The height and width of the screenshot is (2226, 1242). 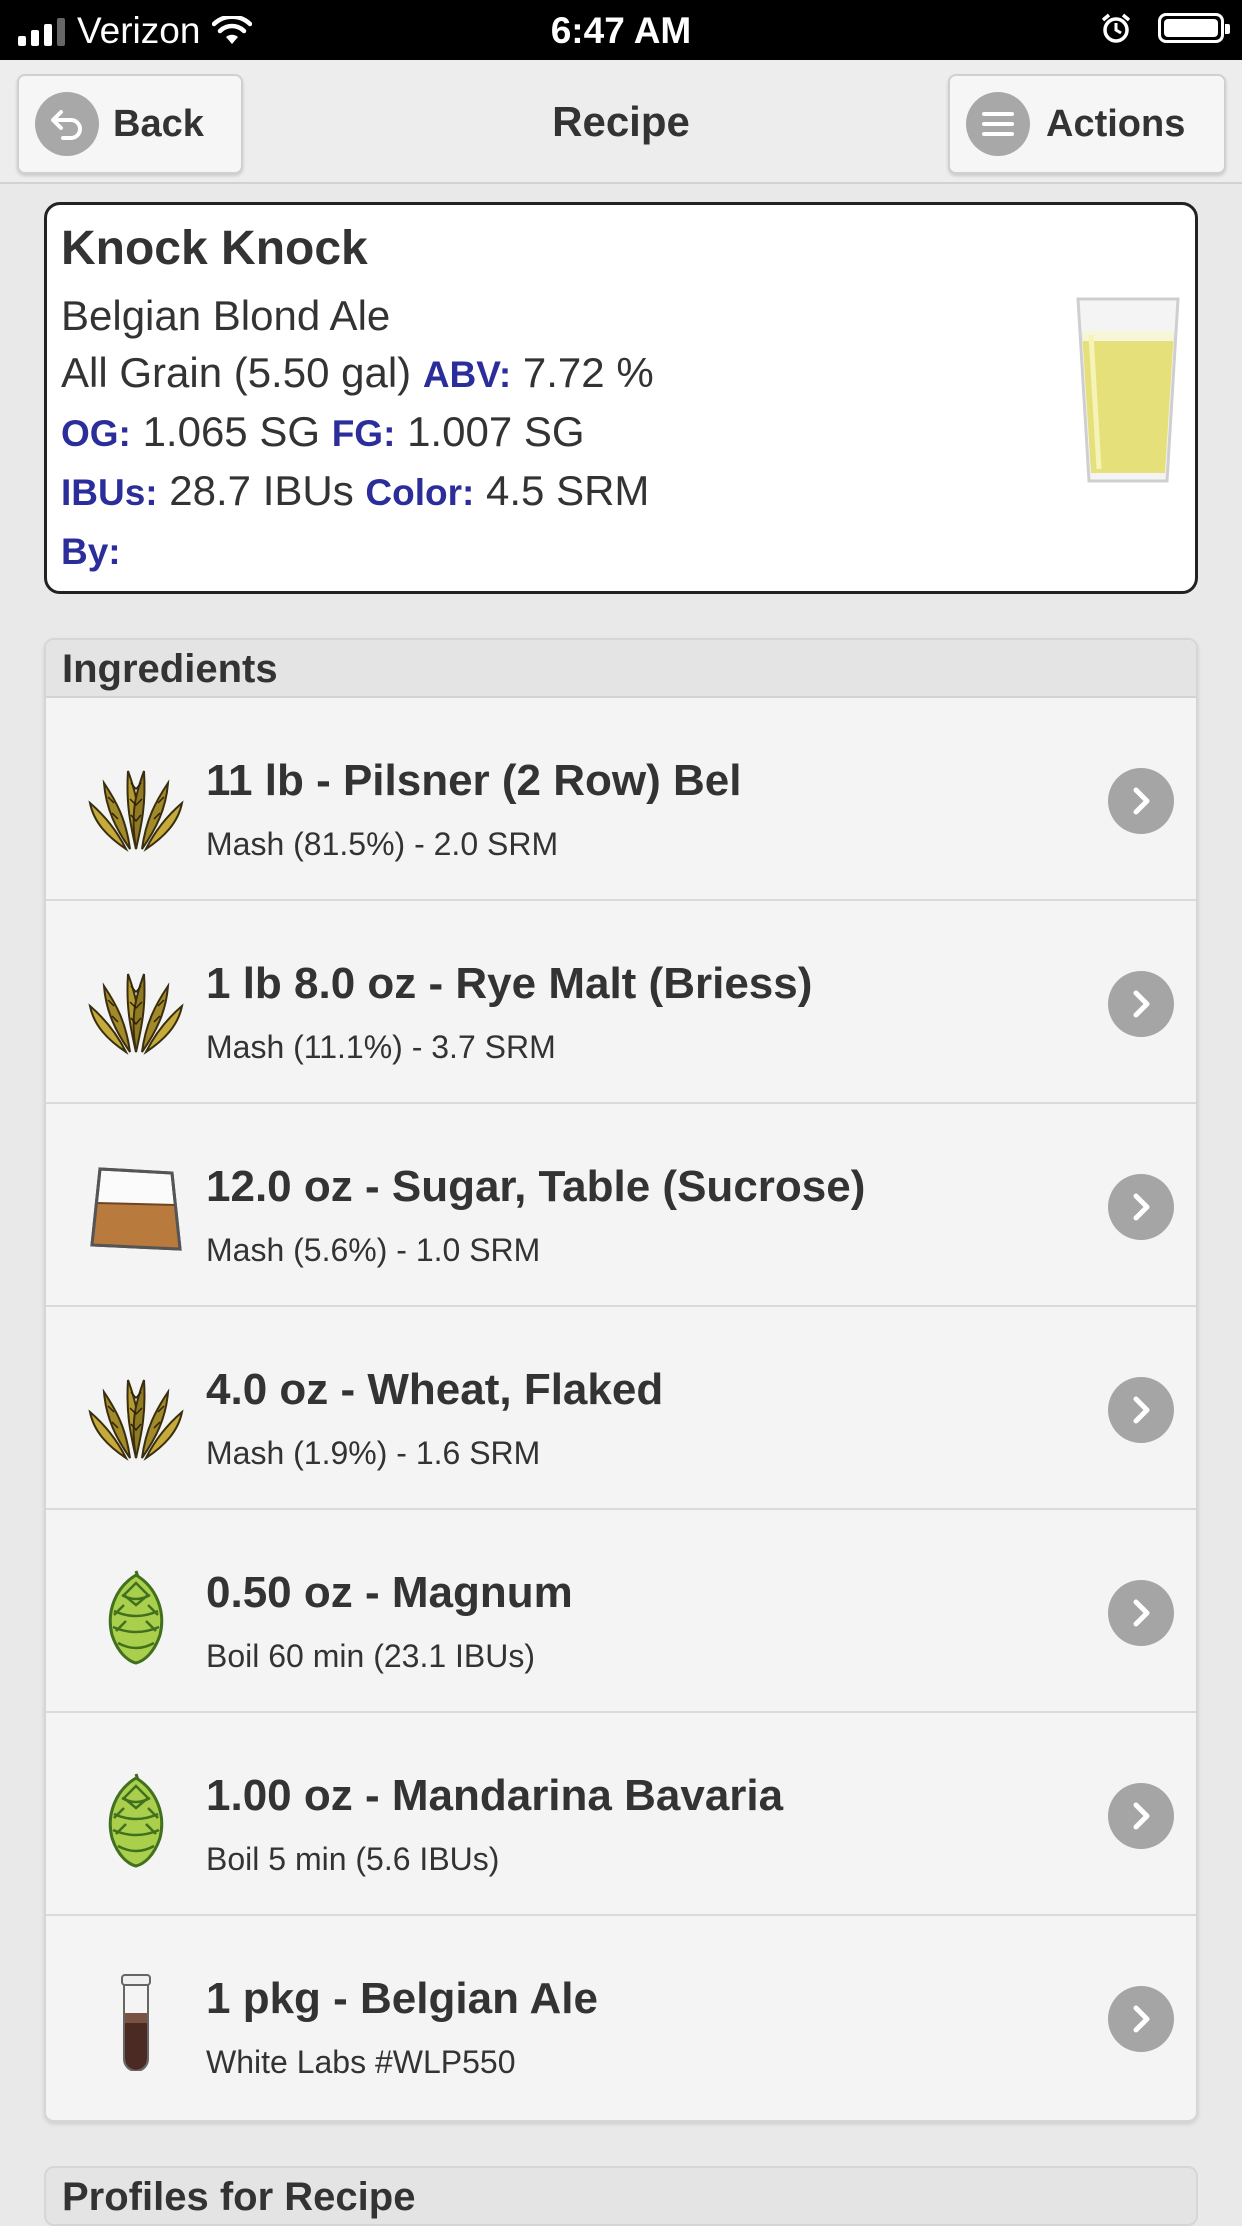 What do you see at coordinates (109, 492) in the screenshot?
I see `ibu-label: IBUs:` at bounding box center [109, 492].